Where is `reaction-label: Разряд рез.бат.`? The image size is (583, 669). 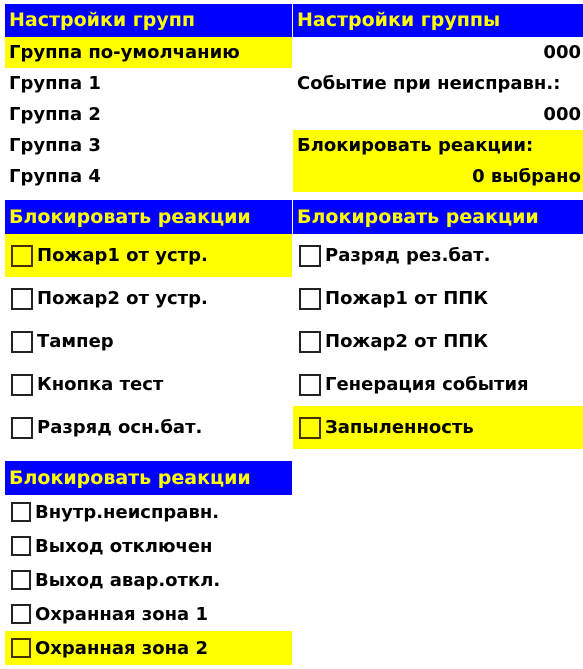
reaction-label: Разряд рез.бат. is located at coordinates (408, 255).